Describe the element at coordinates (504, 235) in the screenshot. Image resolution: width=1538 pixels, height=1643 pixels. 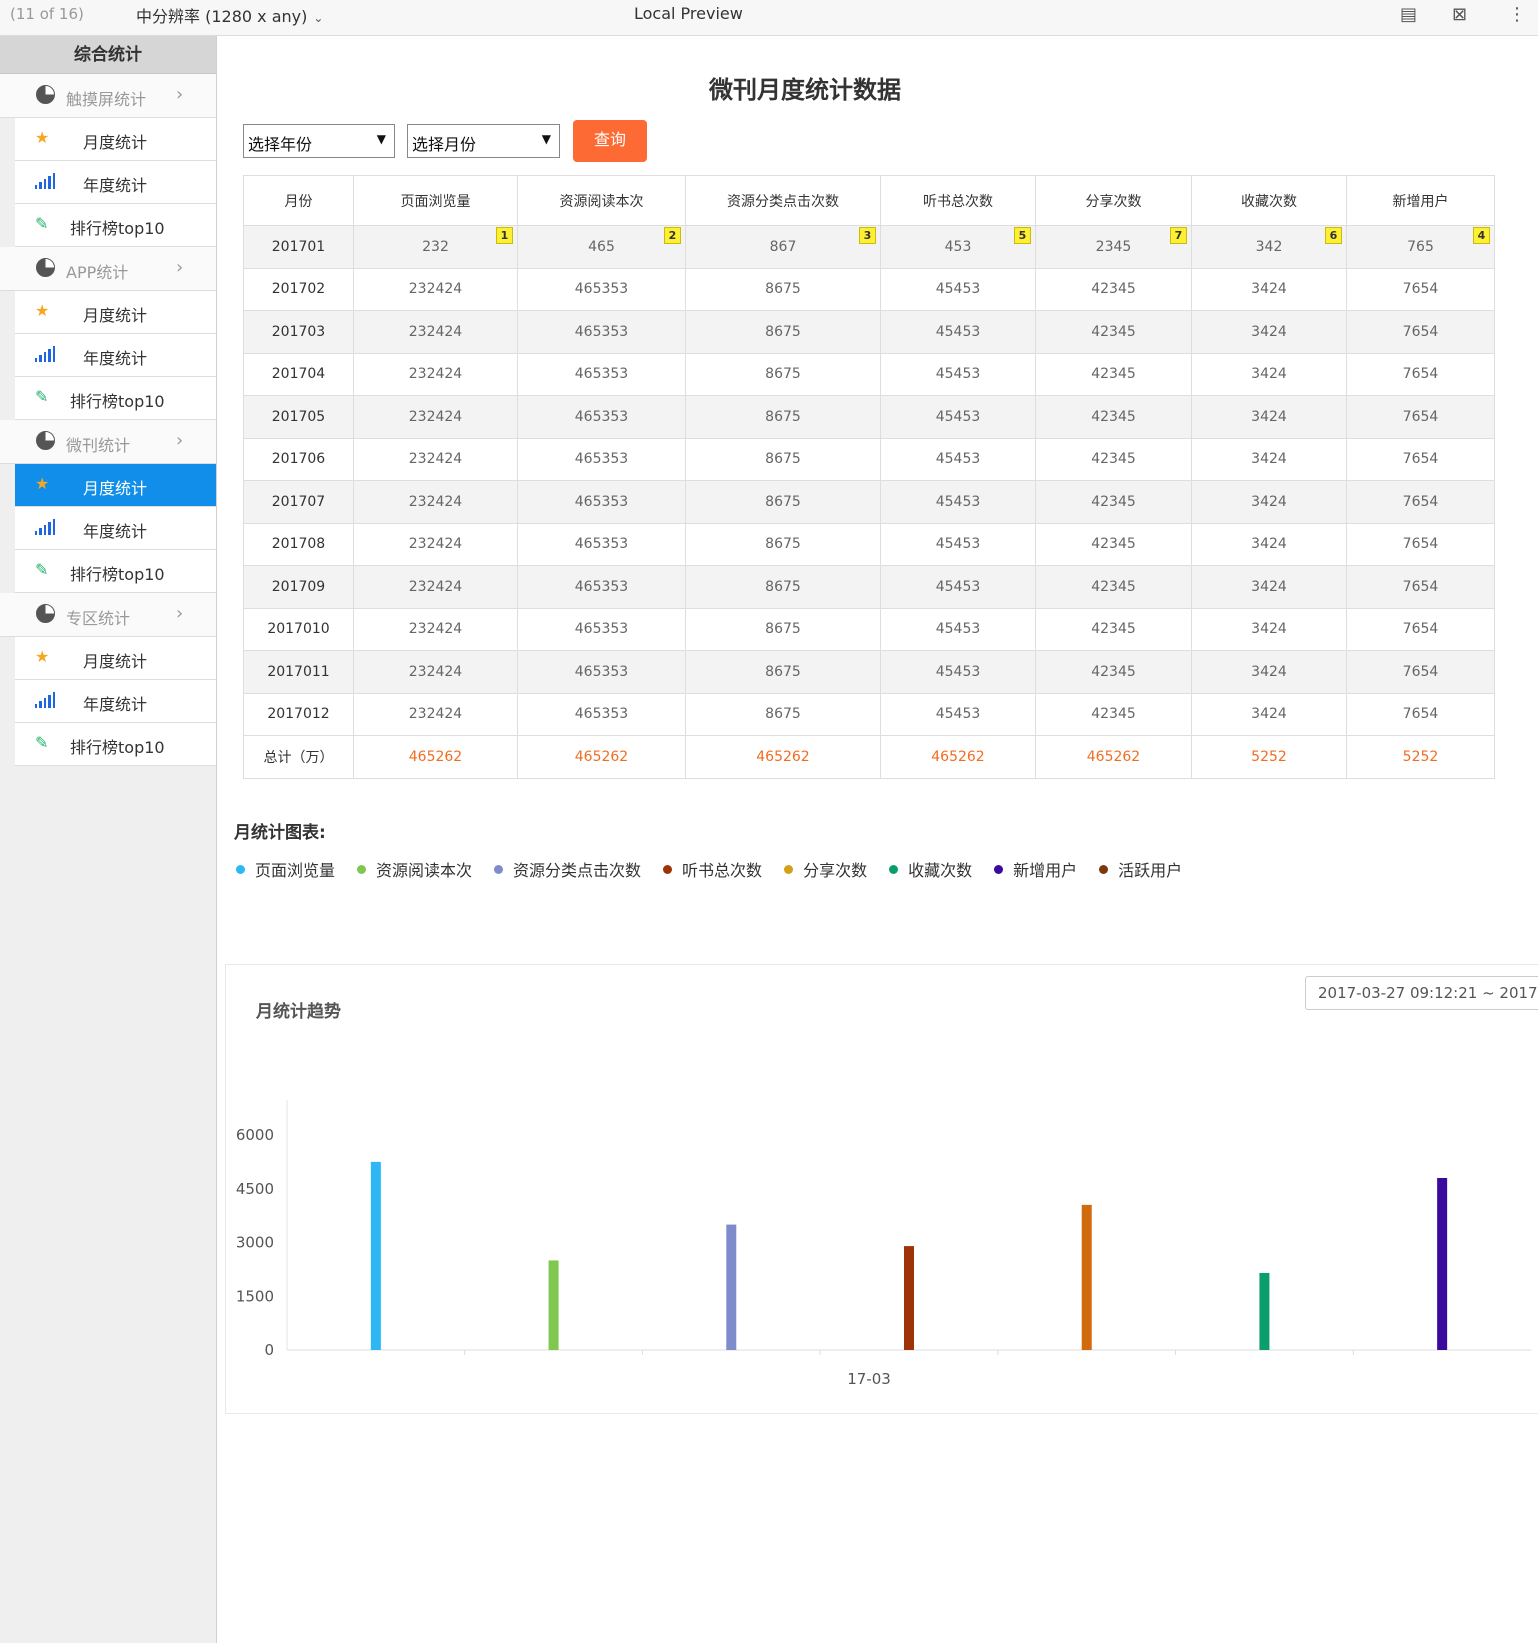
I see `column-rank-badge: 1` at that location.